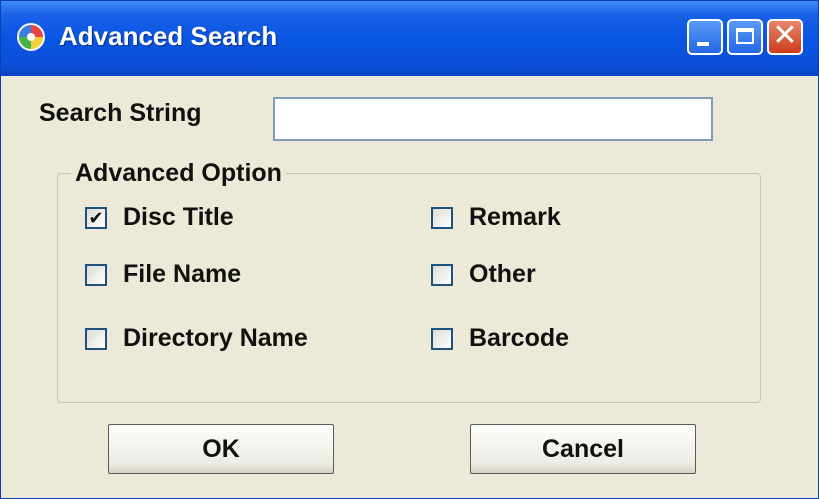  Describe the element at coordinates (120, 113) in the screenshot. I see `search-string-label: Search String` at that location.